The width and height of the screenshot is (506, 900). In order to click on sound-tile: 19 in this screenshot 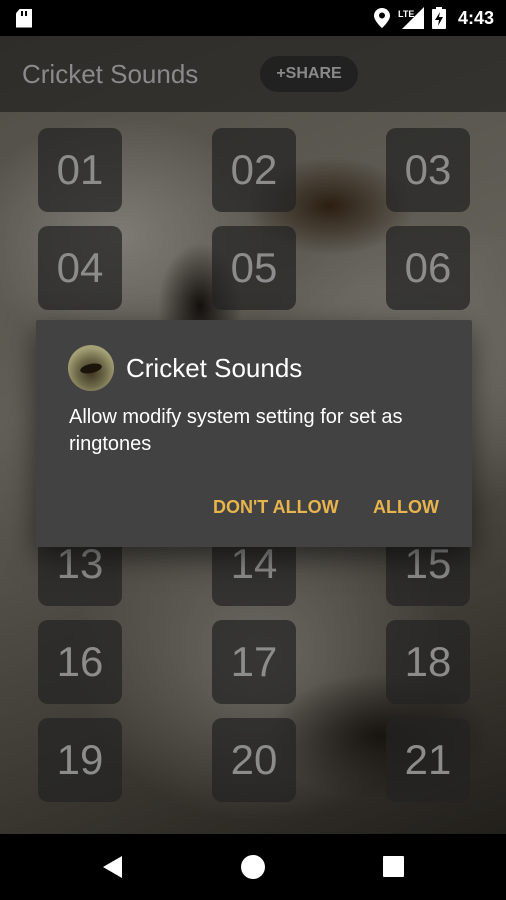, I will do `click(80, 760)`.